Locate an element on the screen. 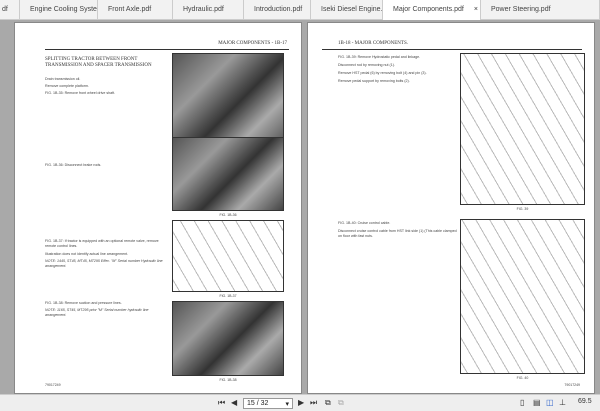 The height and width of the screenshot is (411, 600). next-page-icon: ▶ is located at coordinates (301, 402).